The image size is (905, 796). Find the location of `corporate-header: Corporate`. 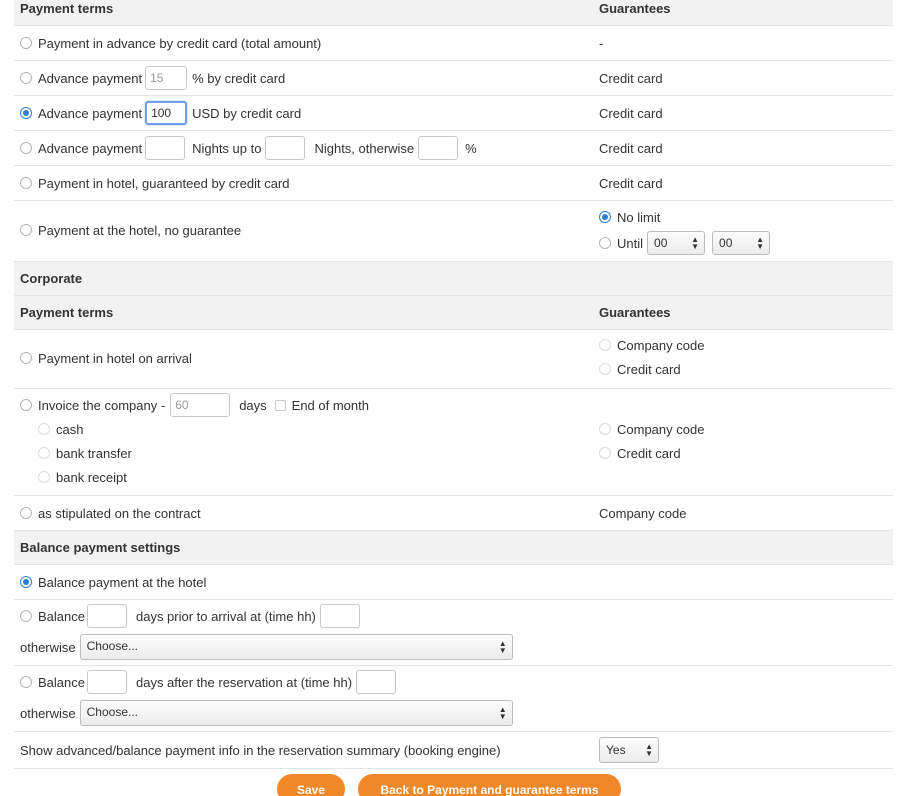

corporate-header: Corporate is located at coordinates (453, 279).